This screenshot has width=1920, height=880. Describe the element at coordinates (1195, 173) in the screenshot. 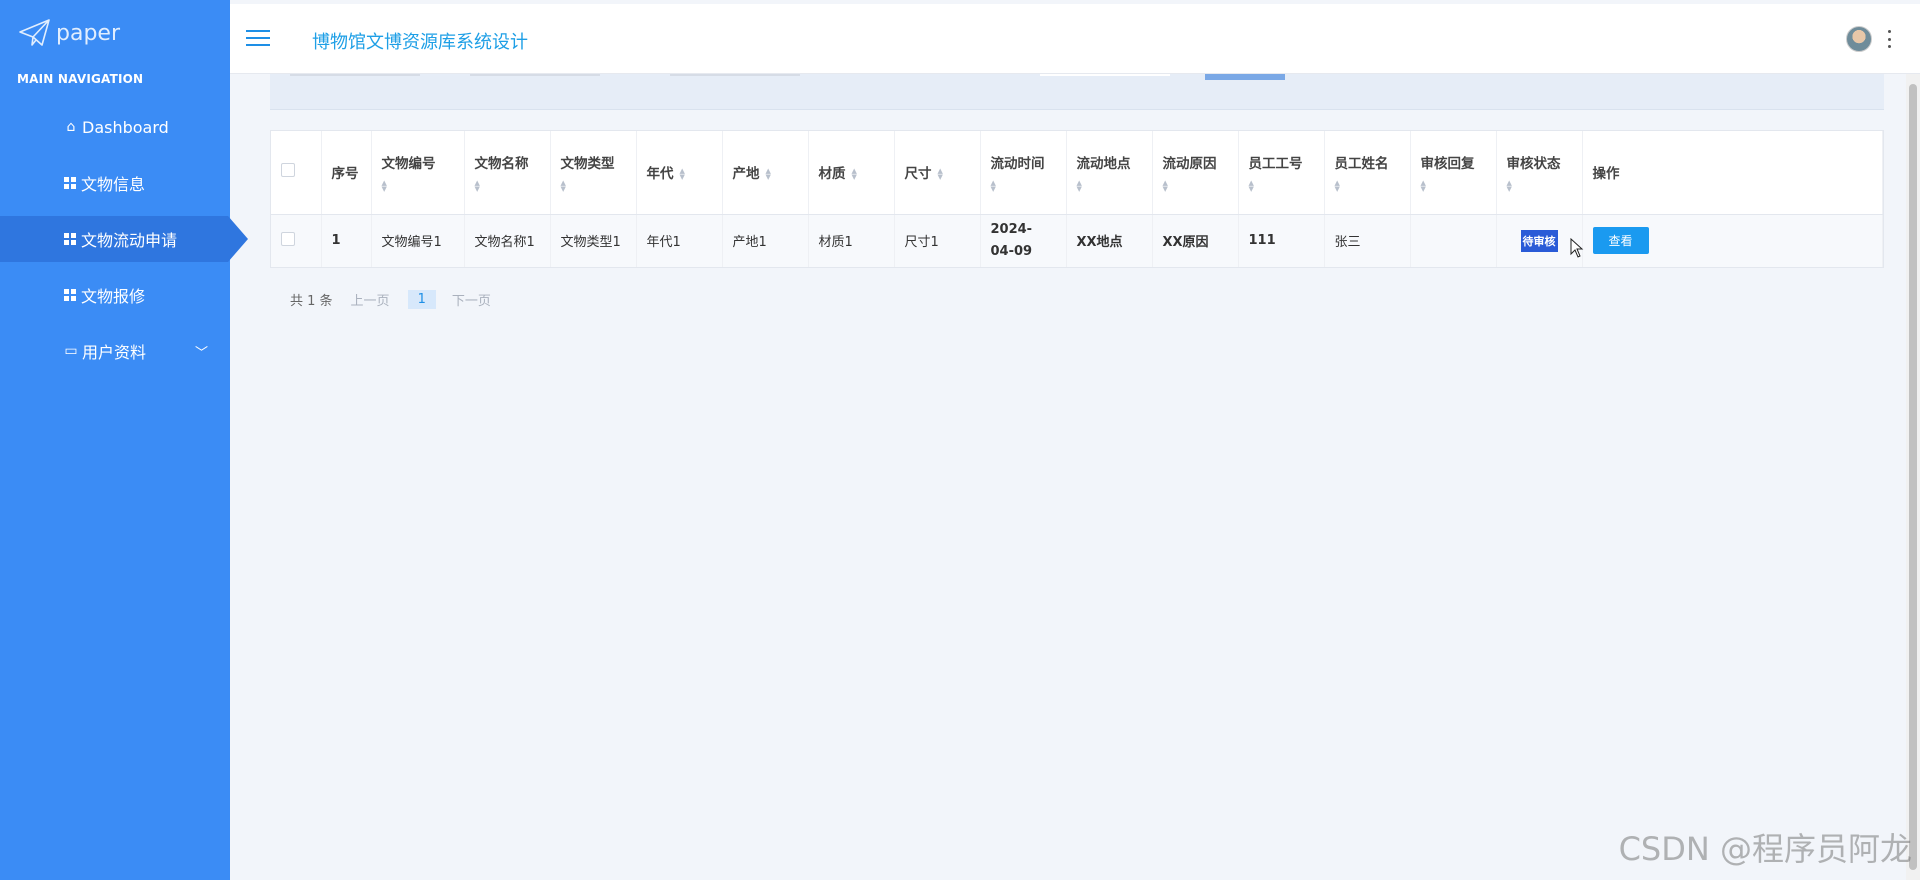

I see `column-header: 流动原因 ▲ ▼` at that location.